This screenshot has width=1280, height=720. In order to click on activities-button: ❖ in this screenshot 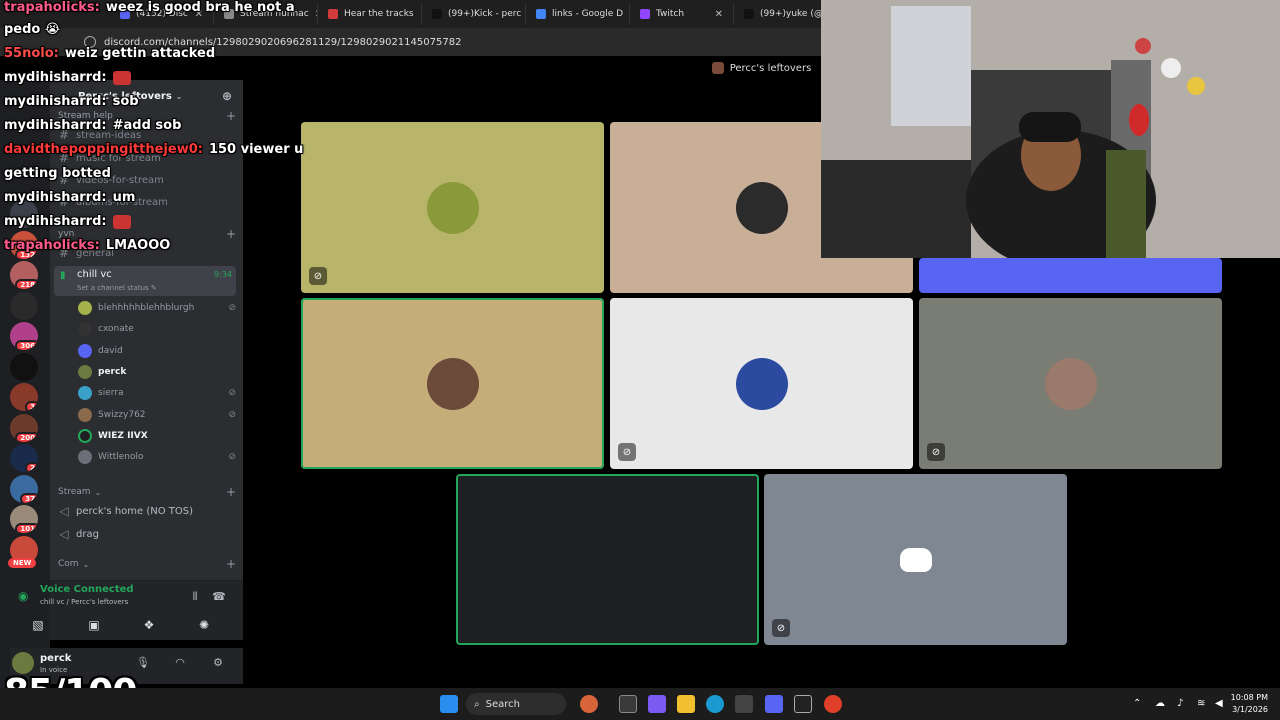, I will do `click(149, 625)`.